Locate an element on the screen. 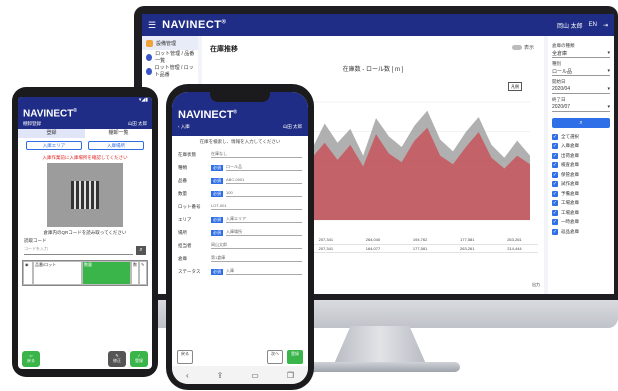  tabs-icon: ❐ is located at coordinates (290, 375).